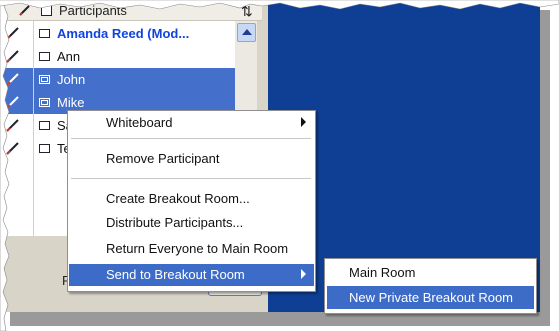 This screenshot has height=331, width=559. I want to click on menu-item-whiteboard: Whiteboard, so click(191, 123).